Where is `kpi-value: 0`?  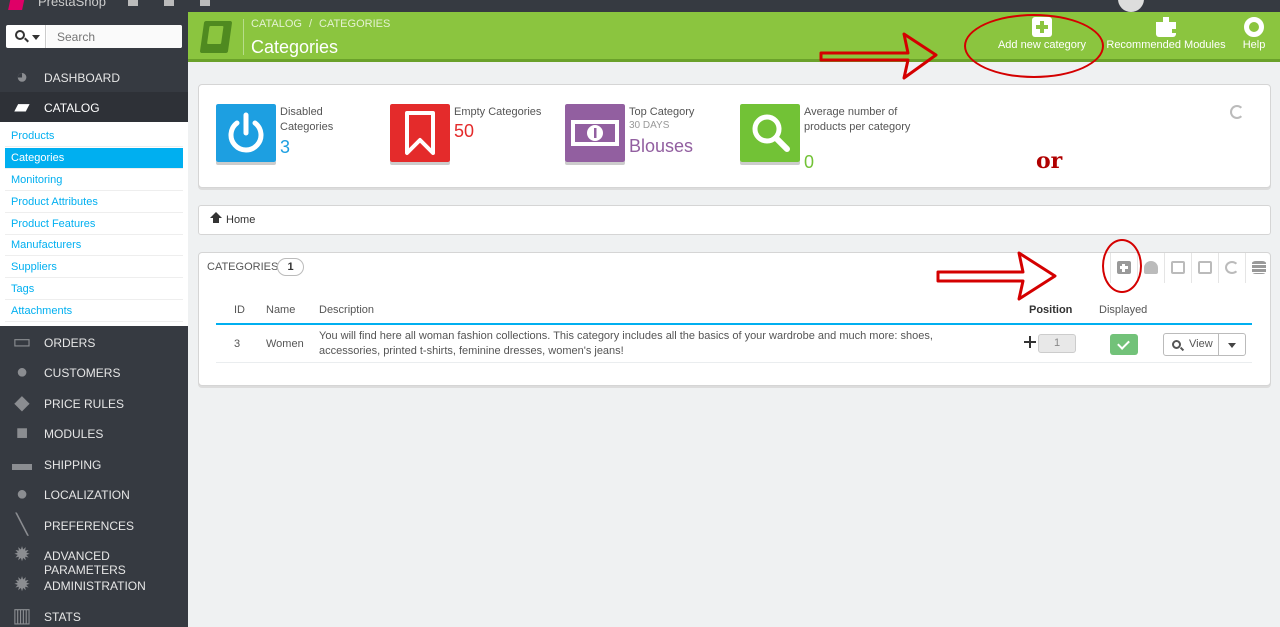
kpi-value: 0 is located at coordinates (809, 162).